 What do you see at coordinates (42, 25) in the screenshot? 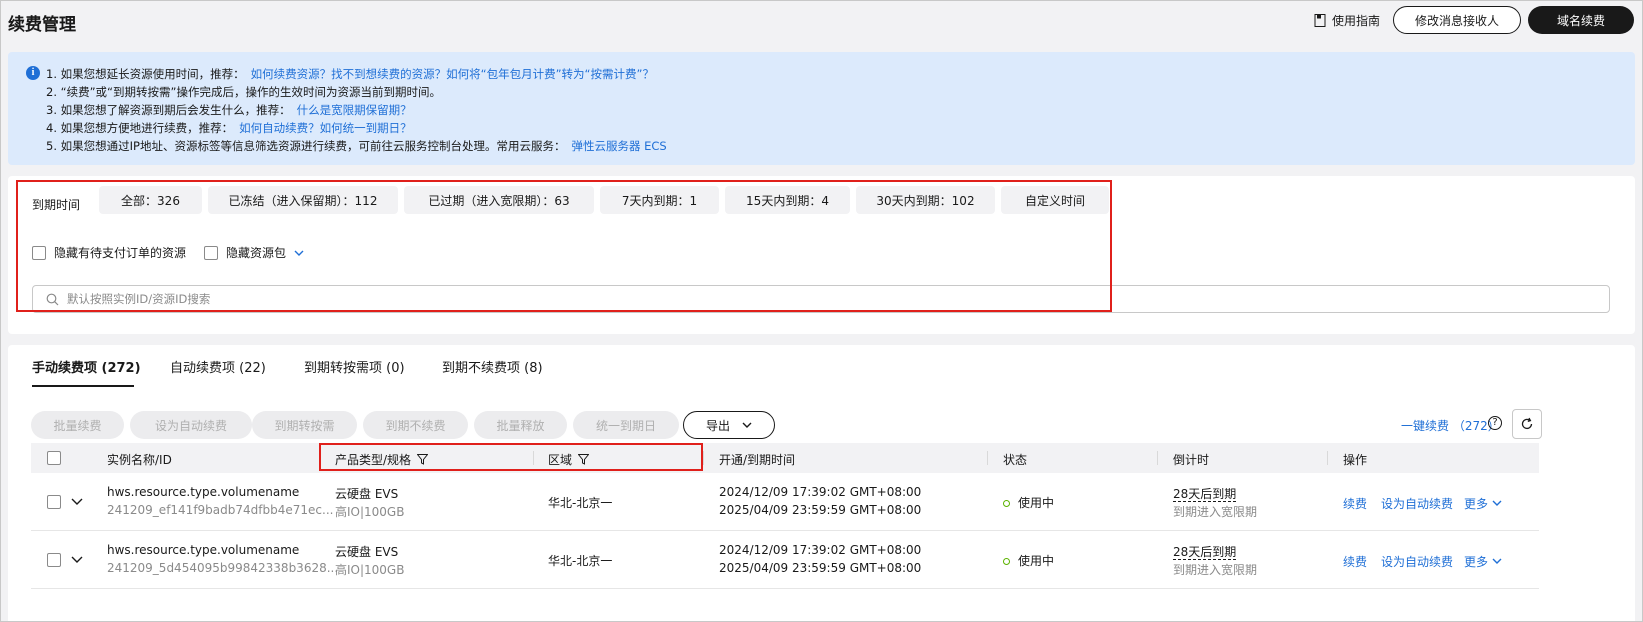
I see `page-title: 续费管理` at bounding box center [42, 25].